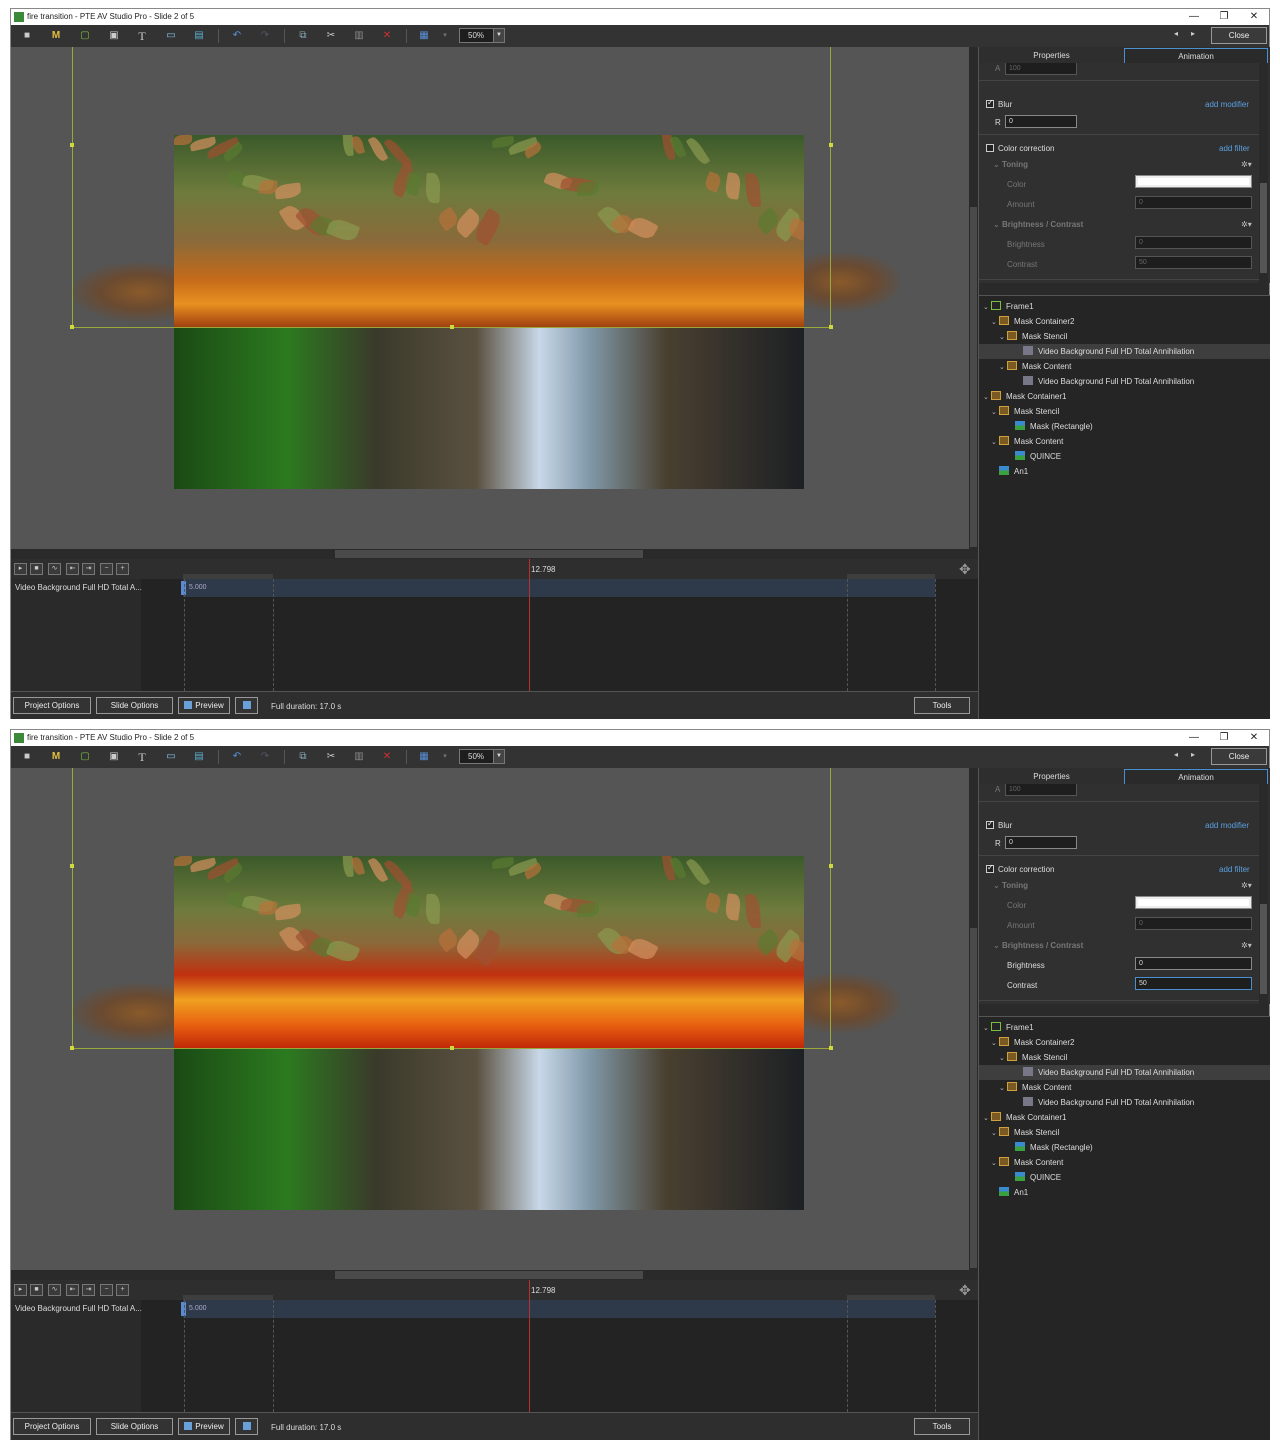 The height and width of the screenshot is (1450, 1280). What do you see at coordinates (237, 36) in the screenshot?
I see `undo-icon: ↶` at bounding box center [237, 36].